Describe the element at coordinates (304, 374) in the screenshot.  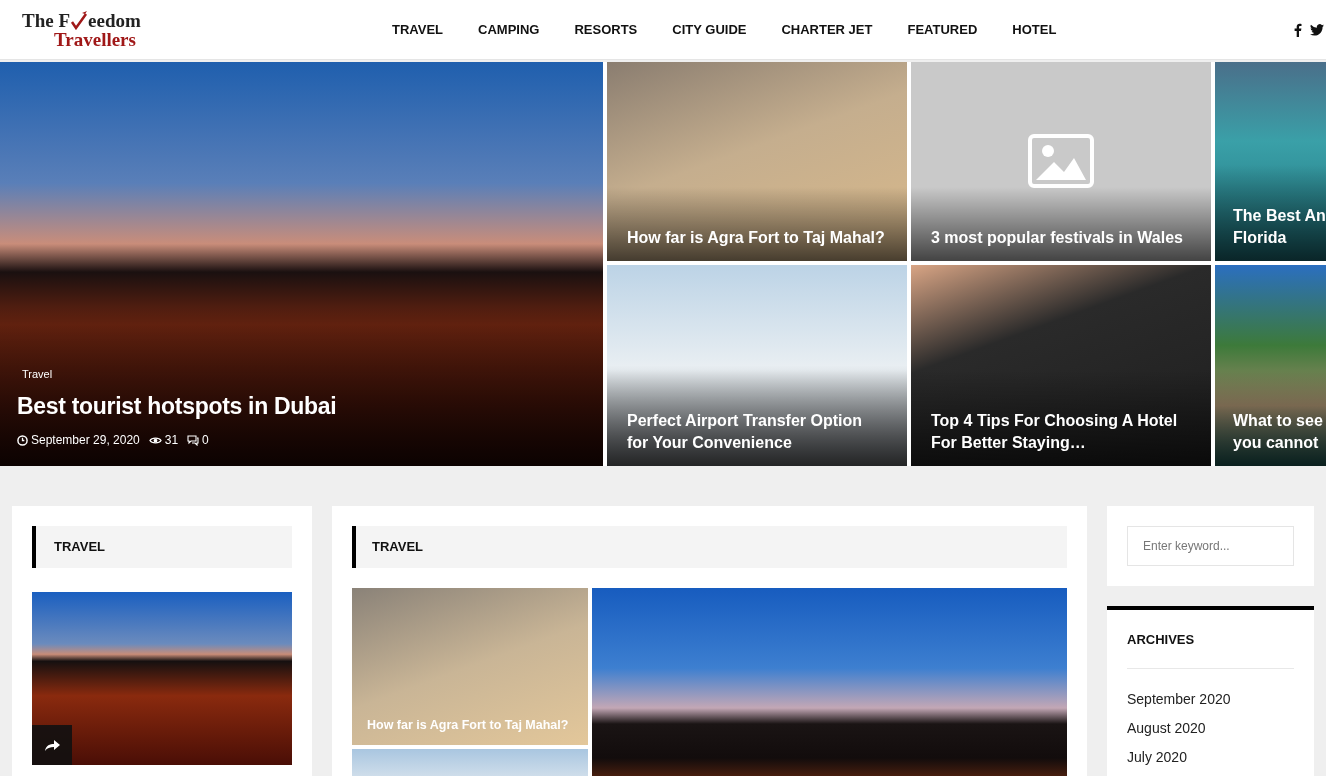
I see `category-label: Travel` at that location.